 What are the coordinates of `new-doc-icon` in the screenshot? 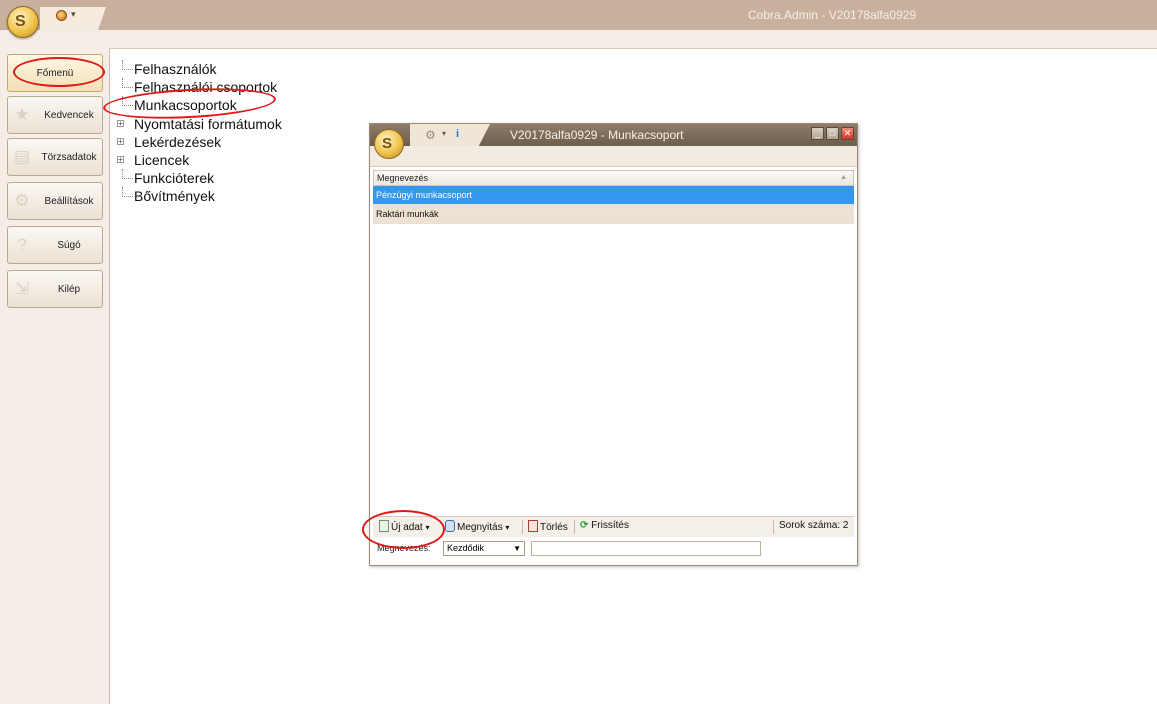 It's located at (384, 526).